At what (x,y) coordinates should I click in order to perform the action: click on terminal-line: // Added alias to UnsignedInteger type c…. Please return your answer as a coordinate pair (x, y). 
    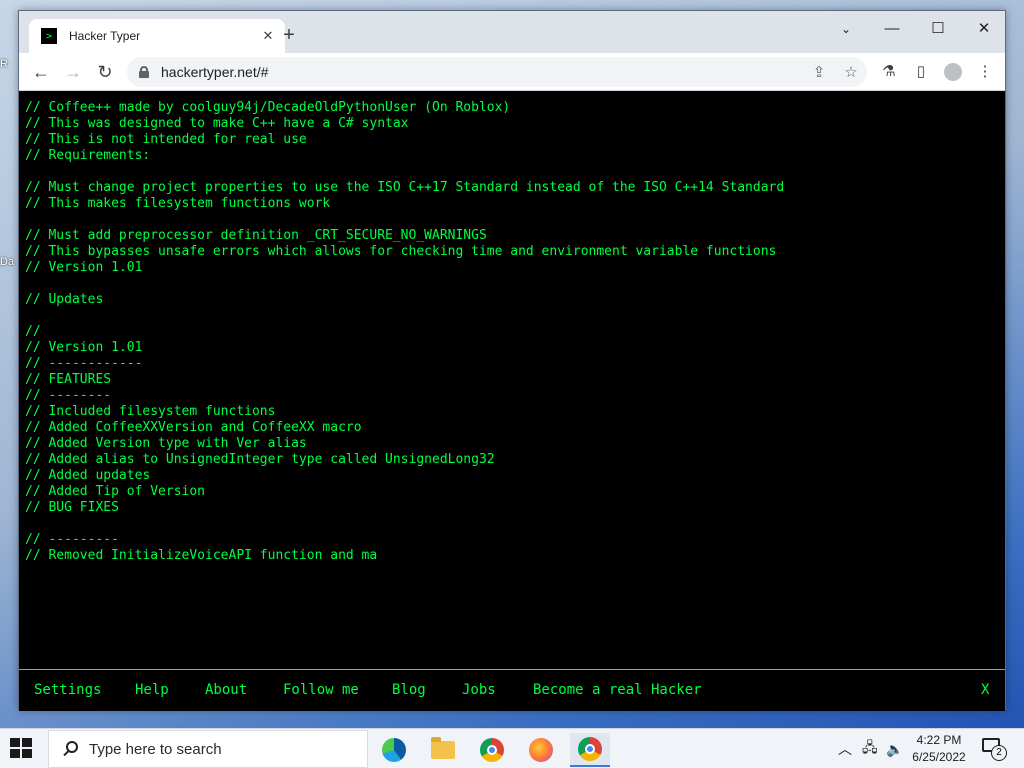
    Looking at the image, I should click on (260, 459).